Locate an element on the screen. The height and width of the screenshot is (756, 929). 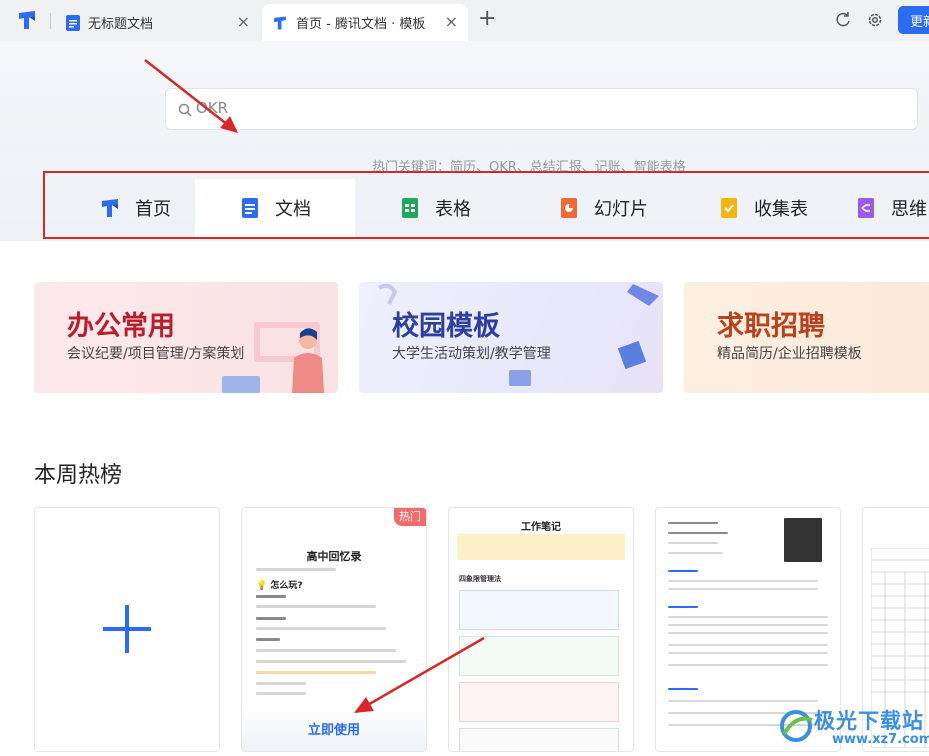
hot-badge: 热门 is located at coordinates (410, 517).